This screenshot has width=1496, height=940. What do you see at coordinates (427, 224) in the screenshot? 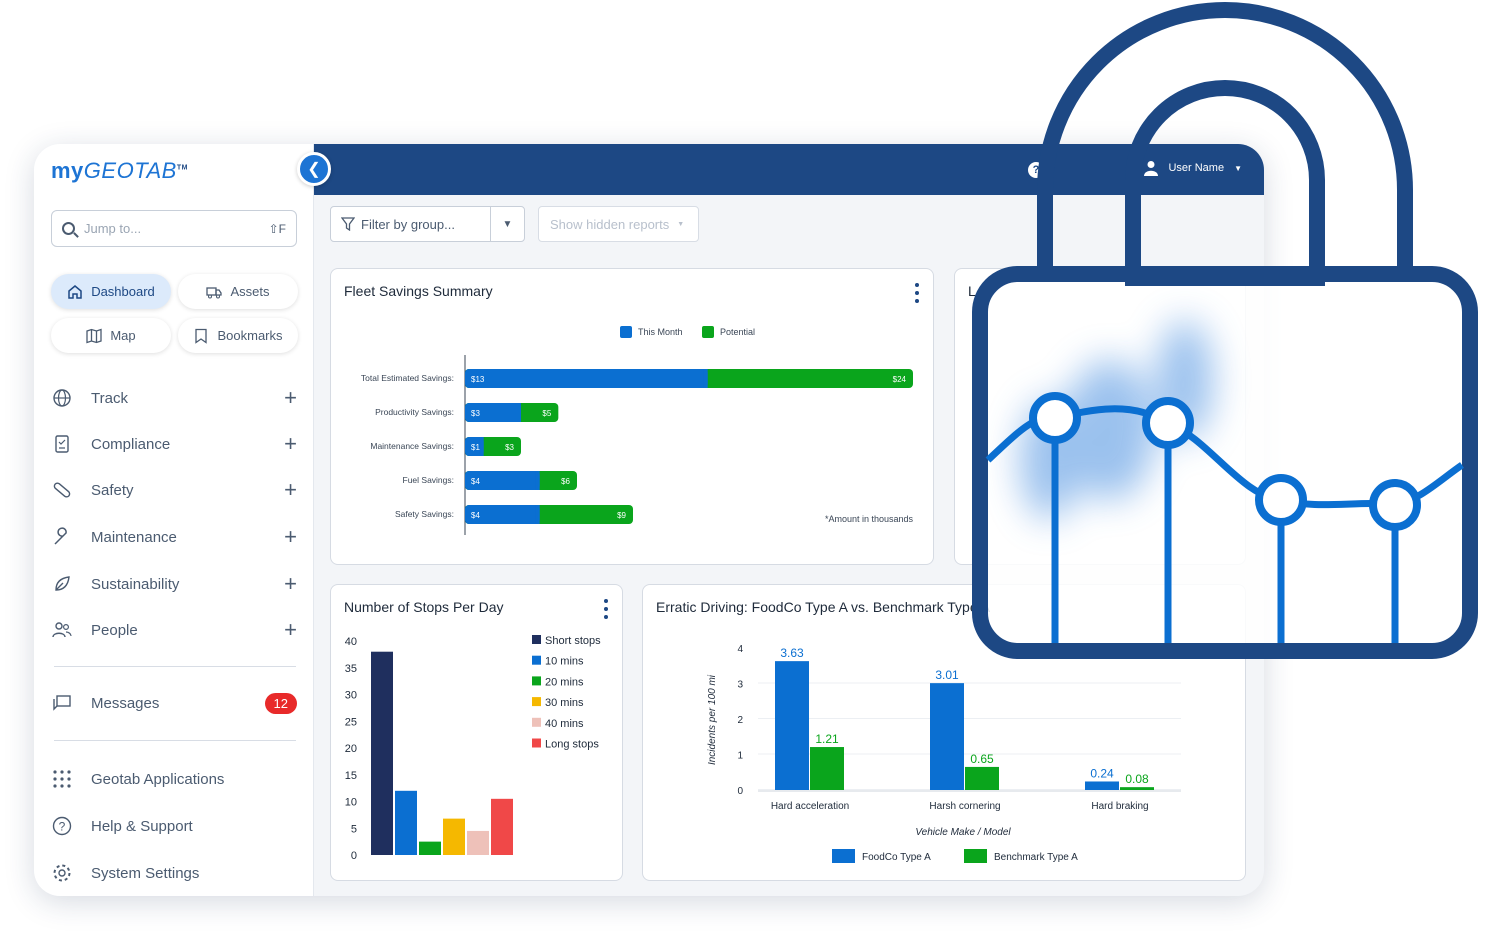
I see `filter-by-group: Filter by group... ▼` at bounding box center [427, 224].